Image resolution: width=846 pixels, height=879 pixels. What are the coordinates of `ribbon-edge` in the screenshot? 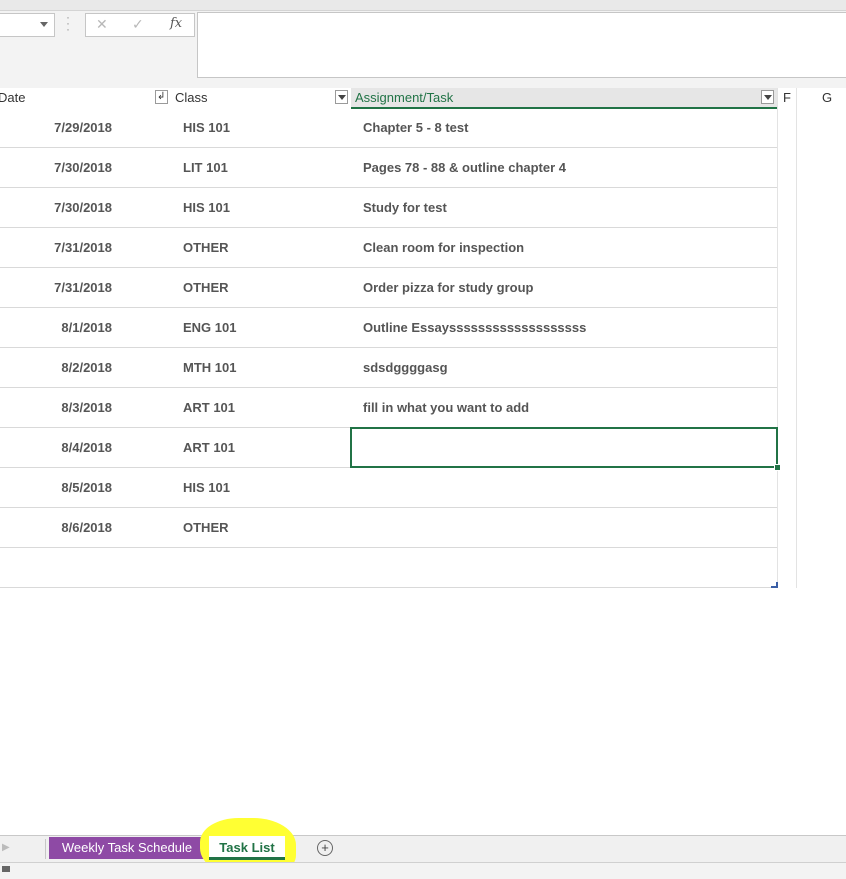 It's located at (423, 5).